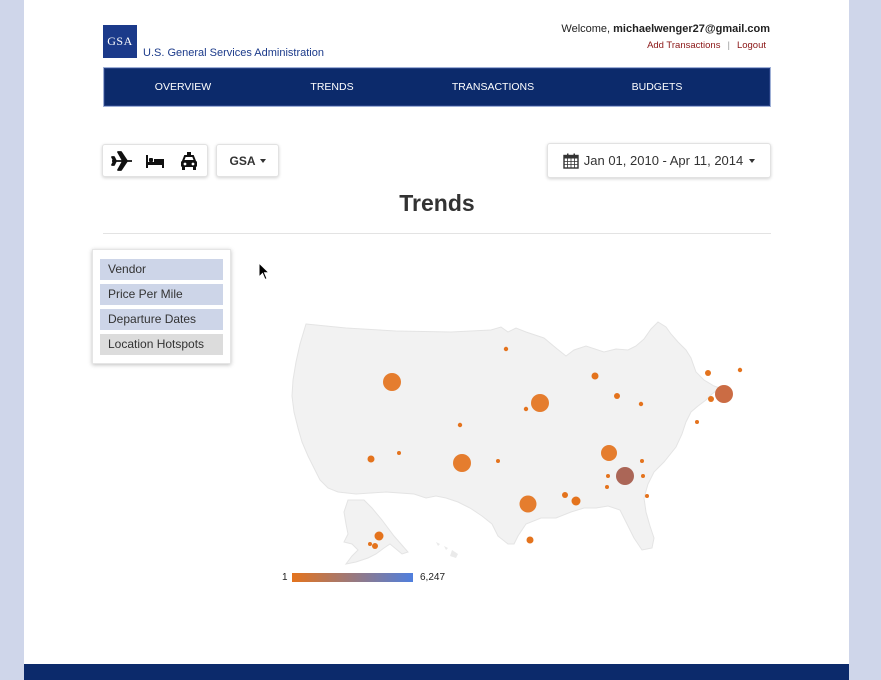  What do you see at coordinates (436, 672) in the screenshot?
I see `footer-bar` at bounding box center [436, 672].